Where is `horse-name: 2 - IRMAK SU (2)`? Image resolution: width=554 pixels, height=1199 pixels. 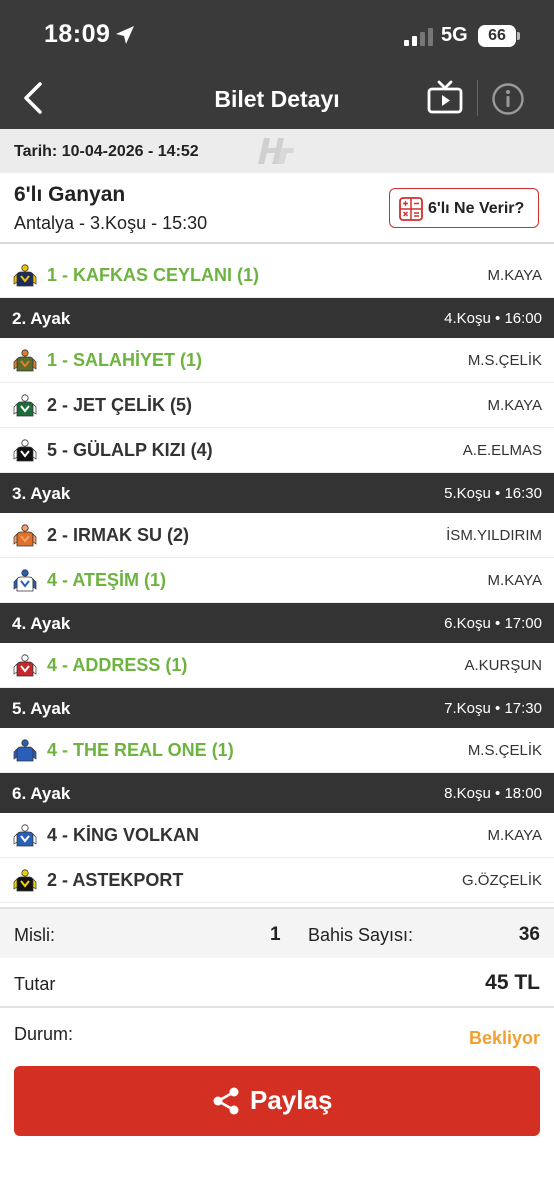
horse-name: 2 - IRMAK SU (2) is located at coordinates (118, 535).